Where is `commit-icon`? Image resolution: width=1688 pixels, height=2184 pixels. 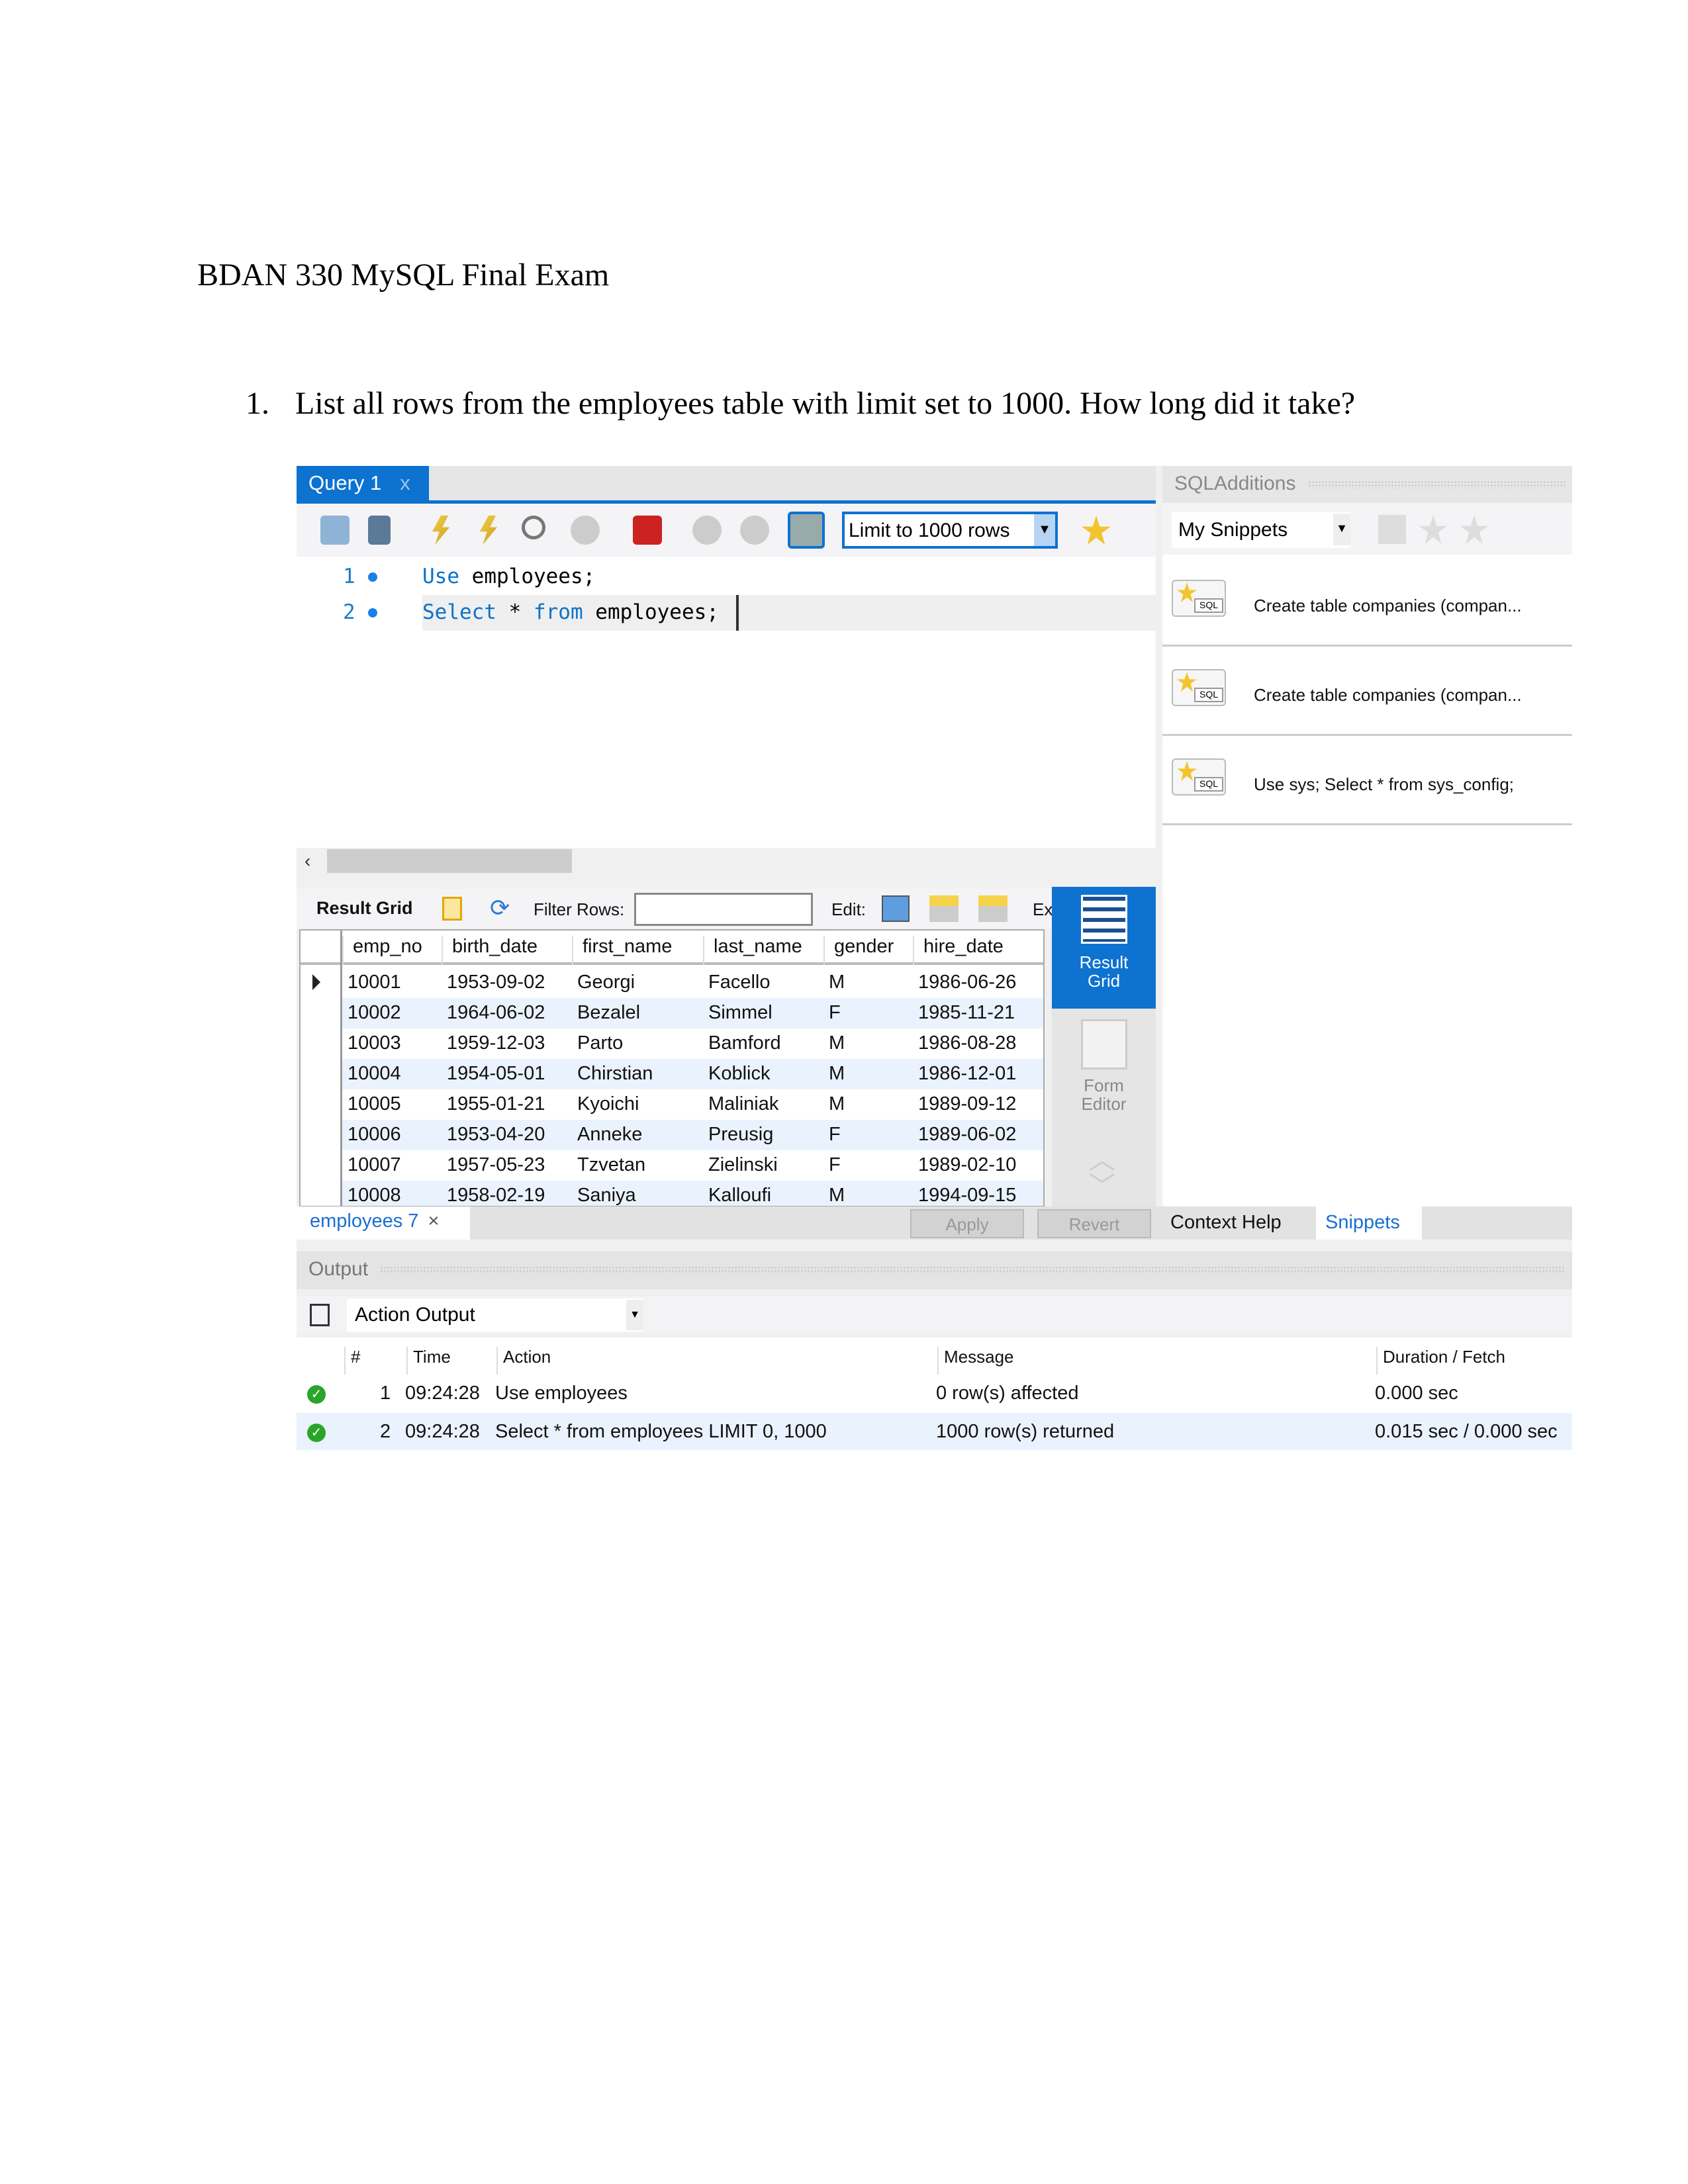
commit-icon is located at coordinates (707, 530).